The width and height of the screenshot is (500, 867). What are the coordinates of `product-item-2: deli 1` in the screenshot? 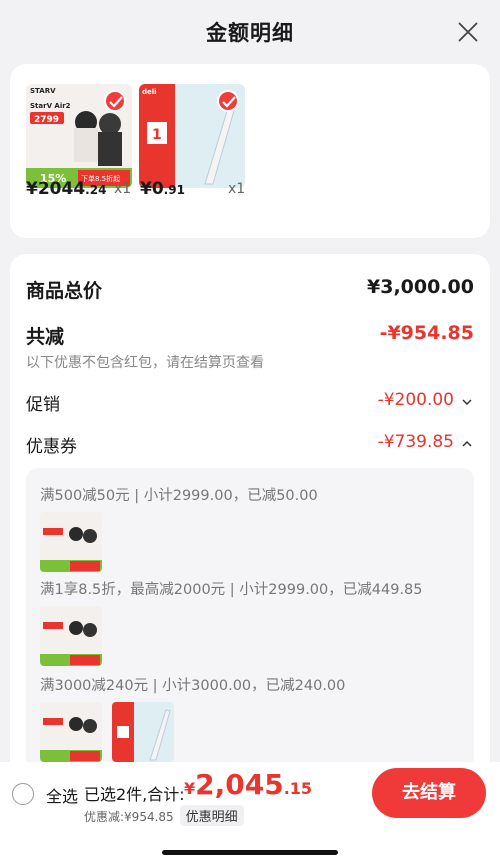 It's located at (192, 136).